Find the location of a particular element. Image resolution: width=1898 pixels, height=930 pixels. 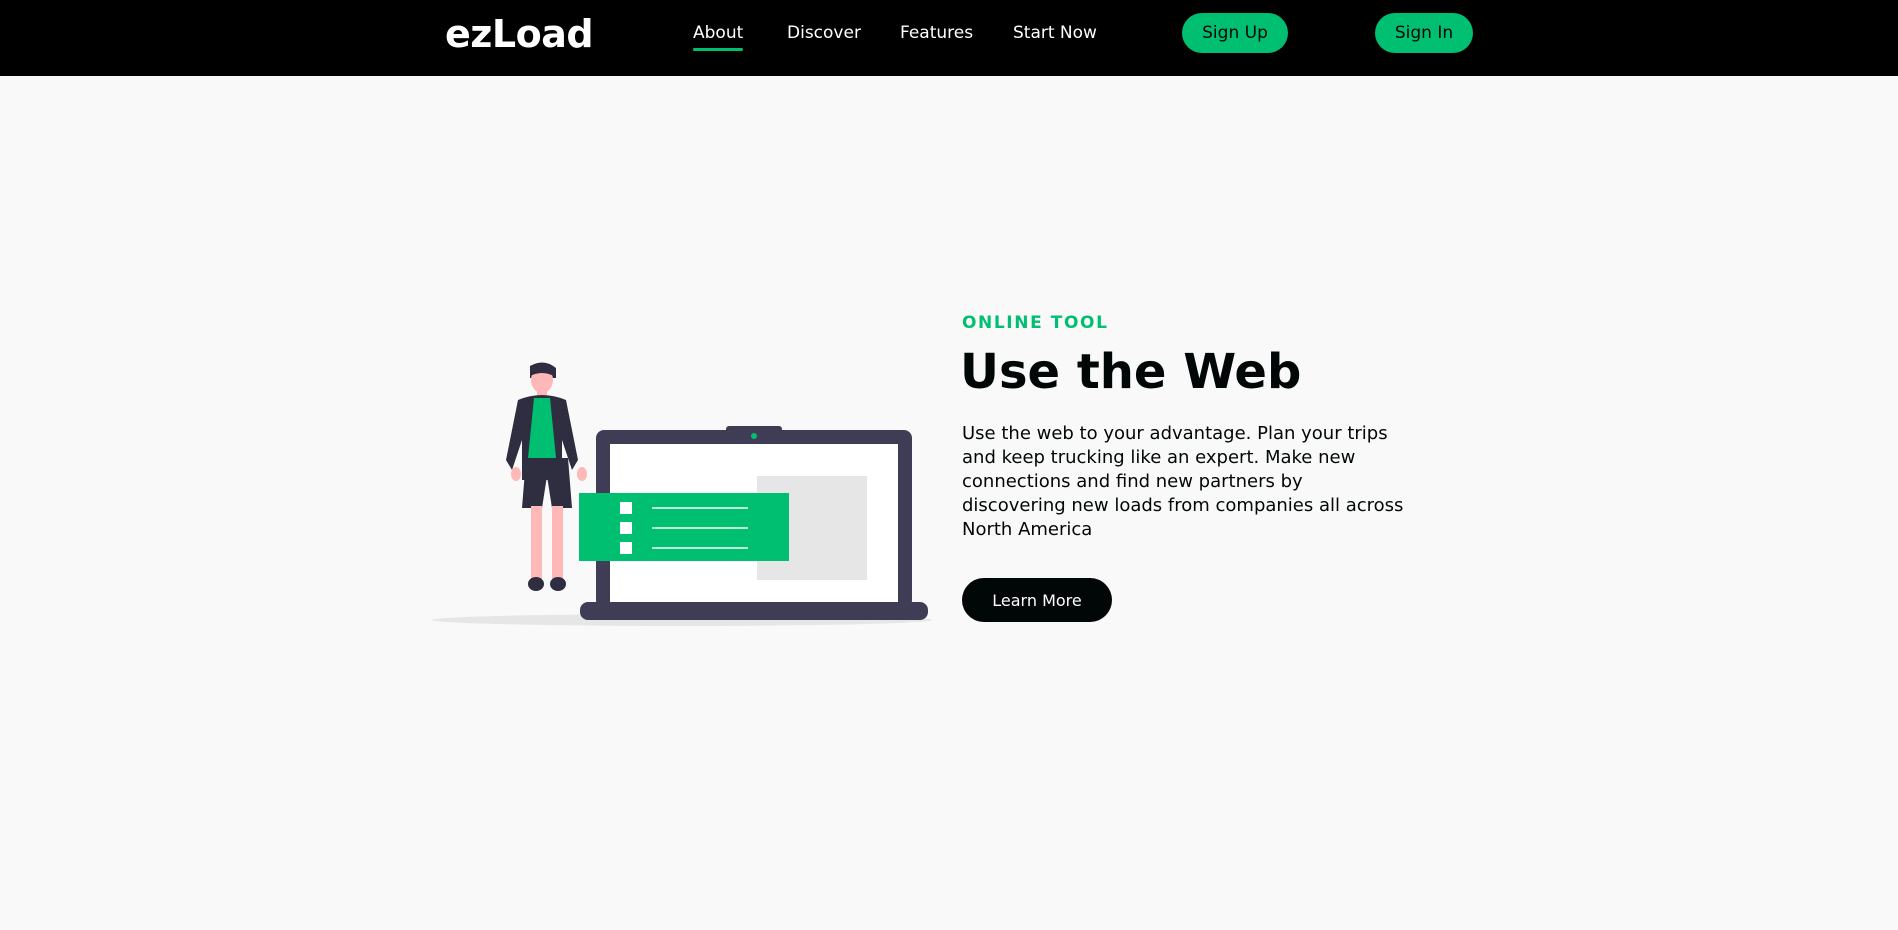

person-with-laptop-illustration is located at coordinates (682, 492).